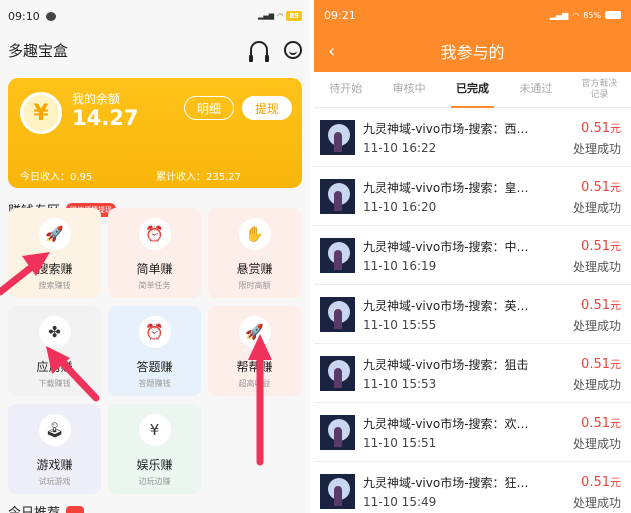  Describe the element at coordinates (155, 133) in the screenshot. I see `balance-card: ¥ 我的余额 14.27 明细 提现 今日收入：0.95 累计收入：235.27` at that location.